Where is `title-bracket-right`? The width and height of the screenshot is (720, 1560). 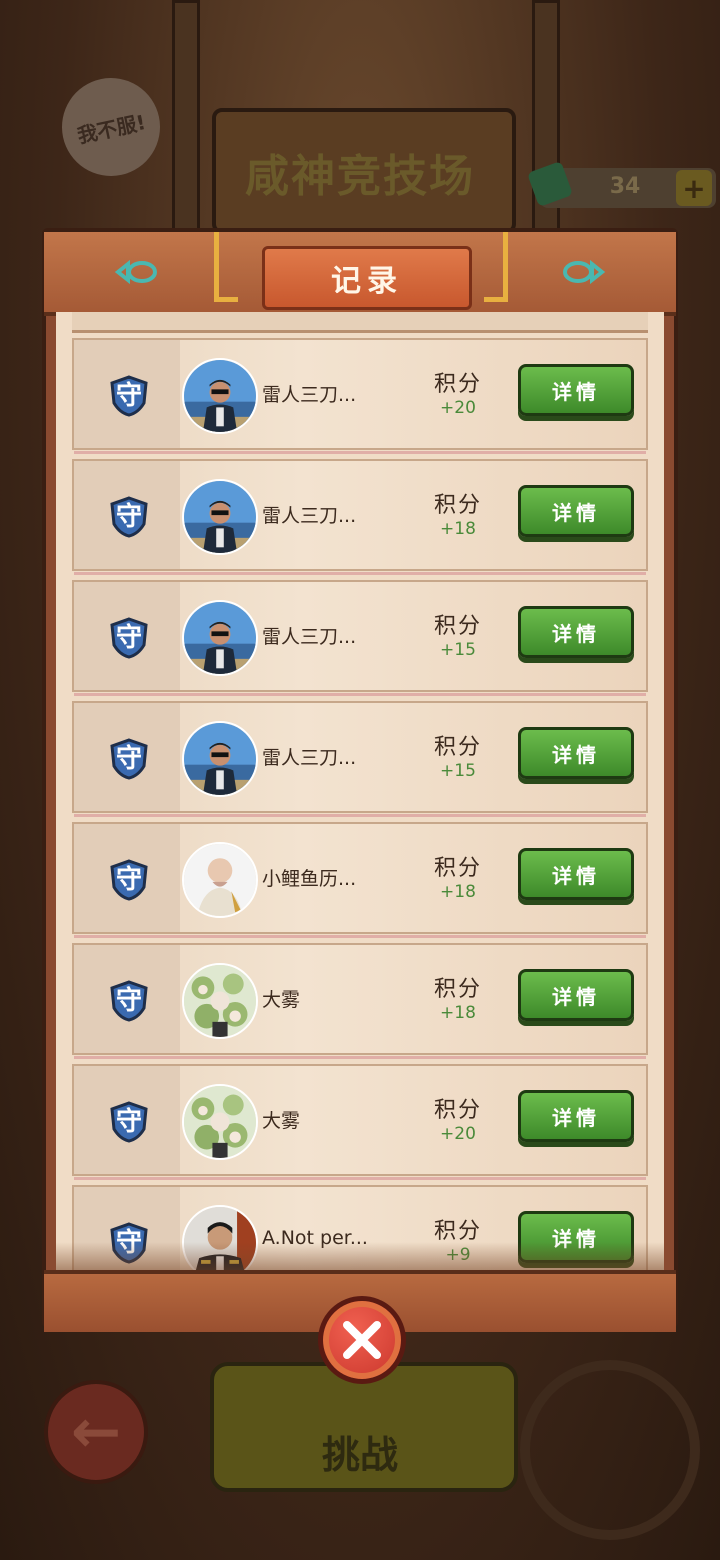 title-bracket-right is located at coordinates (496, 267).